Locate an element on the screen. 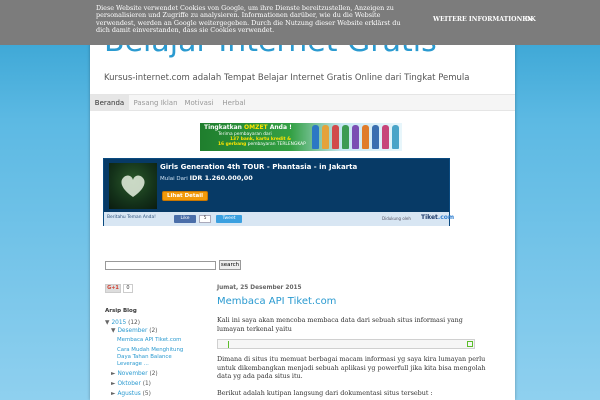  tab-beranda: Beranda is located at coordinates (109, 103).